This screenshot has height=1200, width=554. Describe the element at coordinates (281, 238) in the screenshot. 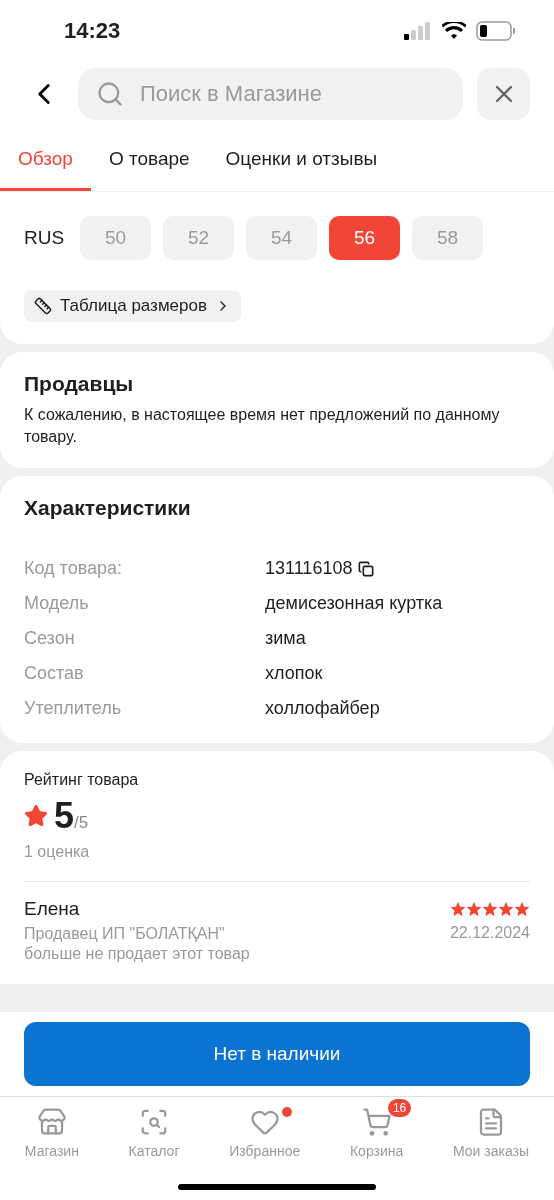

I see `size-option: 54` at that location.